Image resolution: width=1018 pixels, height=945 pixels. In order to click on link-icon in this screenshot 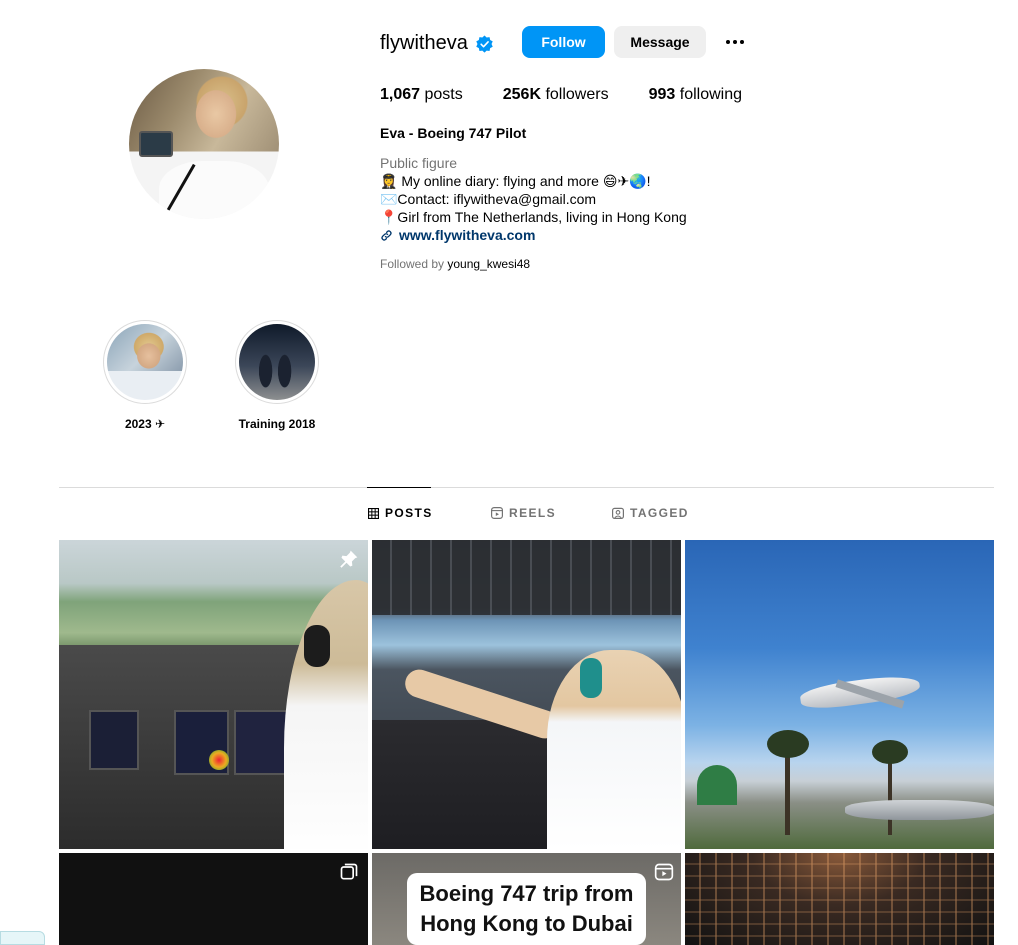, I will do `click(386, 235)`.